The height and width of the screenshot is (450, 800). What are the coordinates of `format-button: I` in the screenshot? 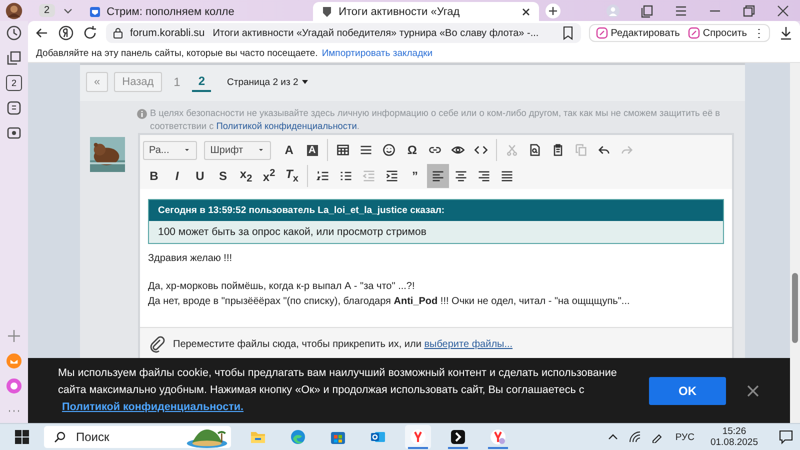 It's located at (177, 176).